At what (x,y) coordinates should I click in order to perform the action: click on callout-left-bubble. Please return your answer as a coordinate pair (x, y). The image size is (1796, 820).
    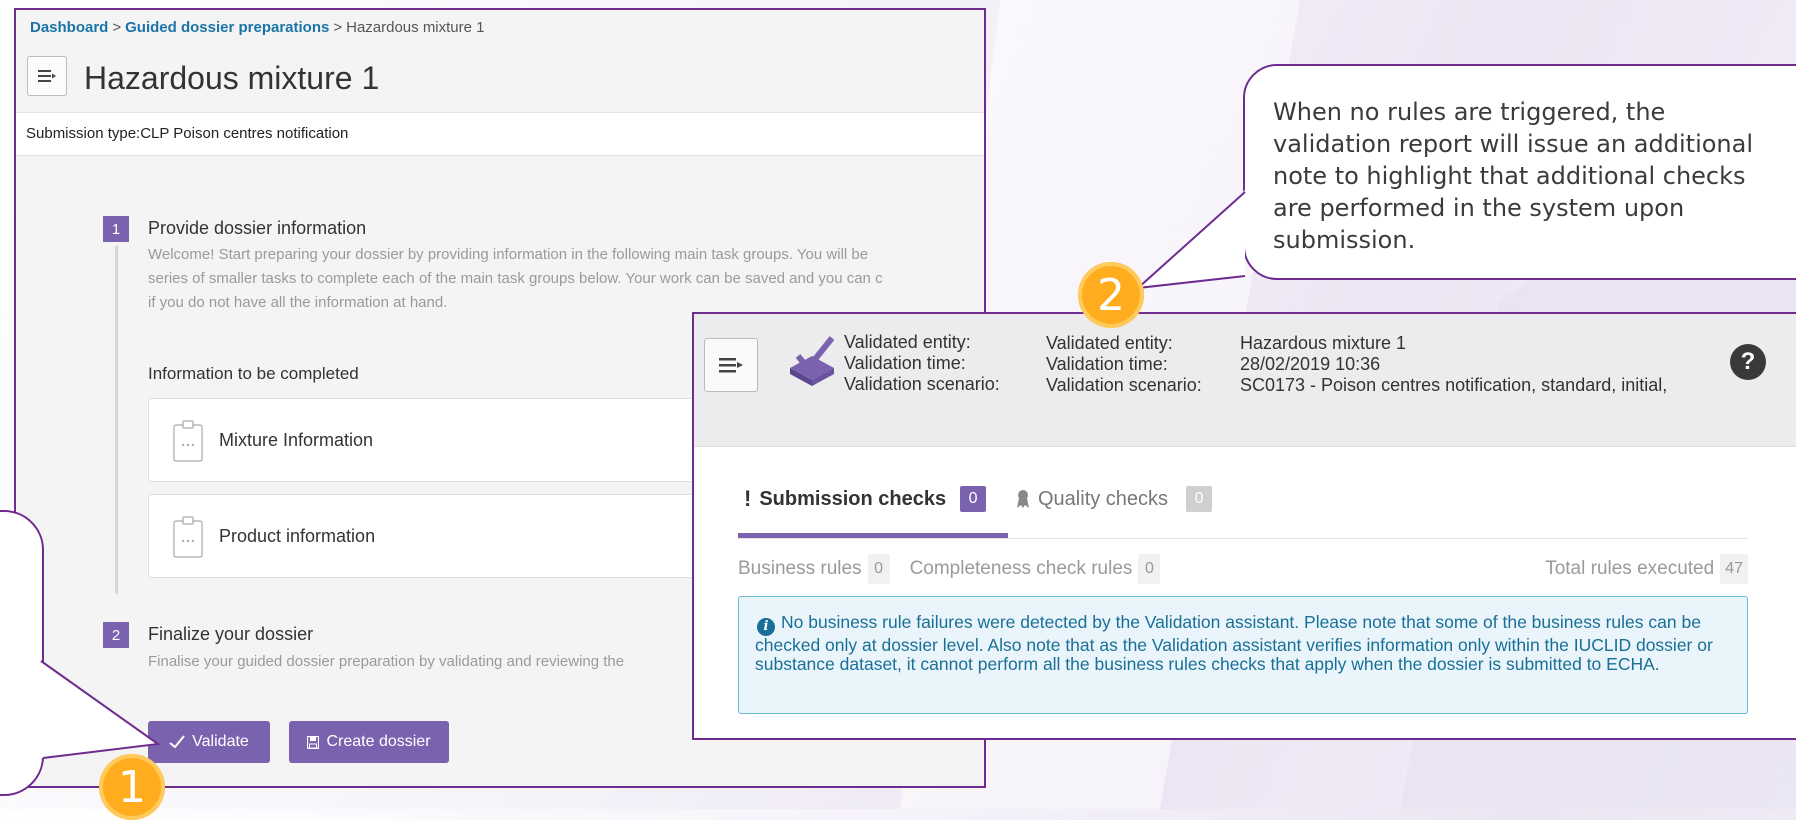
    Looking at the image, I should click on (22, 653).